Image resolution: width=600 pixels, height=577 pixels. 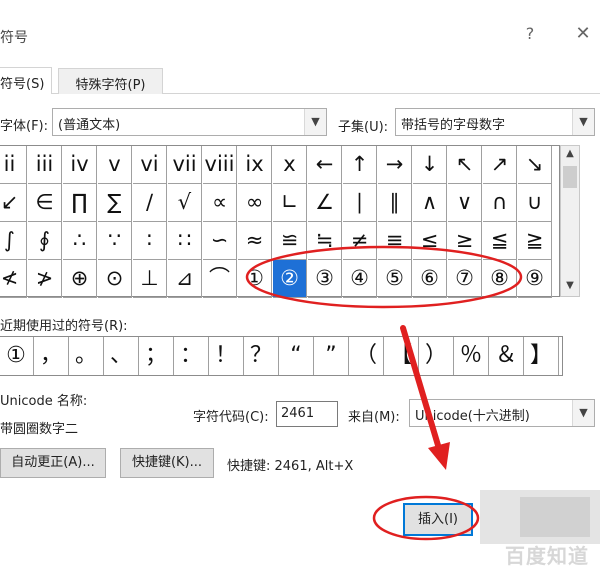 What do you see at coordinates (500, 279) in the screenshot?
I see `symbol-cell: ⑧` at bounding box center [500, 279].